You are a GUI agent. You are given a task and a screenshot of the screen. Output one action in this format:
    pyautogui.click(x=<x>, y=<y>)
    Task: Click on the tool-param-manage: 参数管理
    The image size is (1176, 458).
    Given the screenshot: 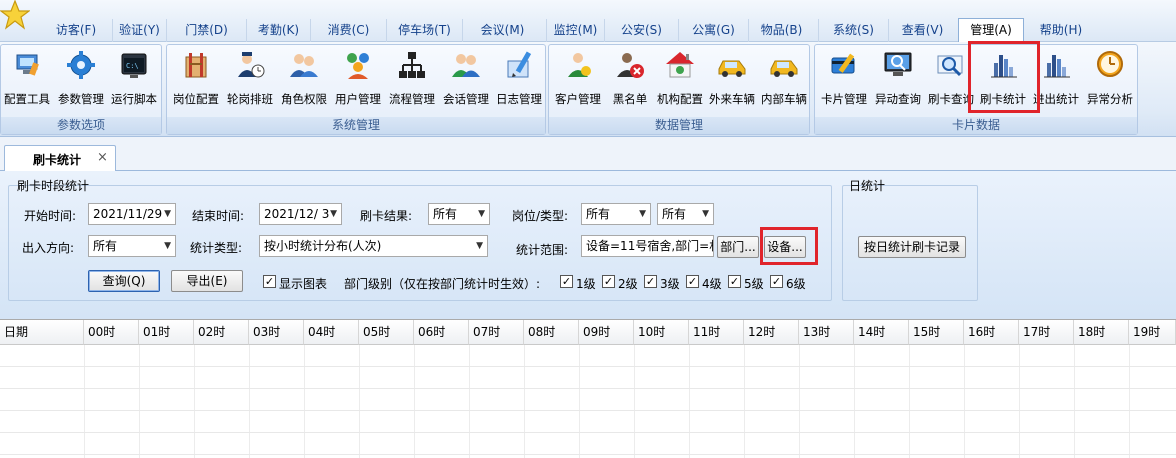 What is the action you would take?
    pyautogui.click(x=81, y=78)
    